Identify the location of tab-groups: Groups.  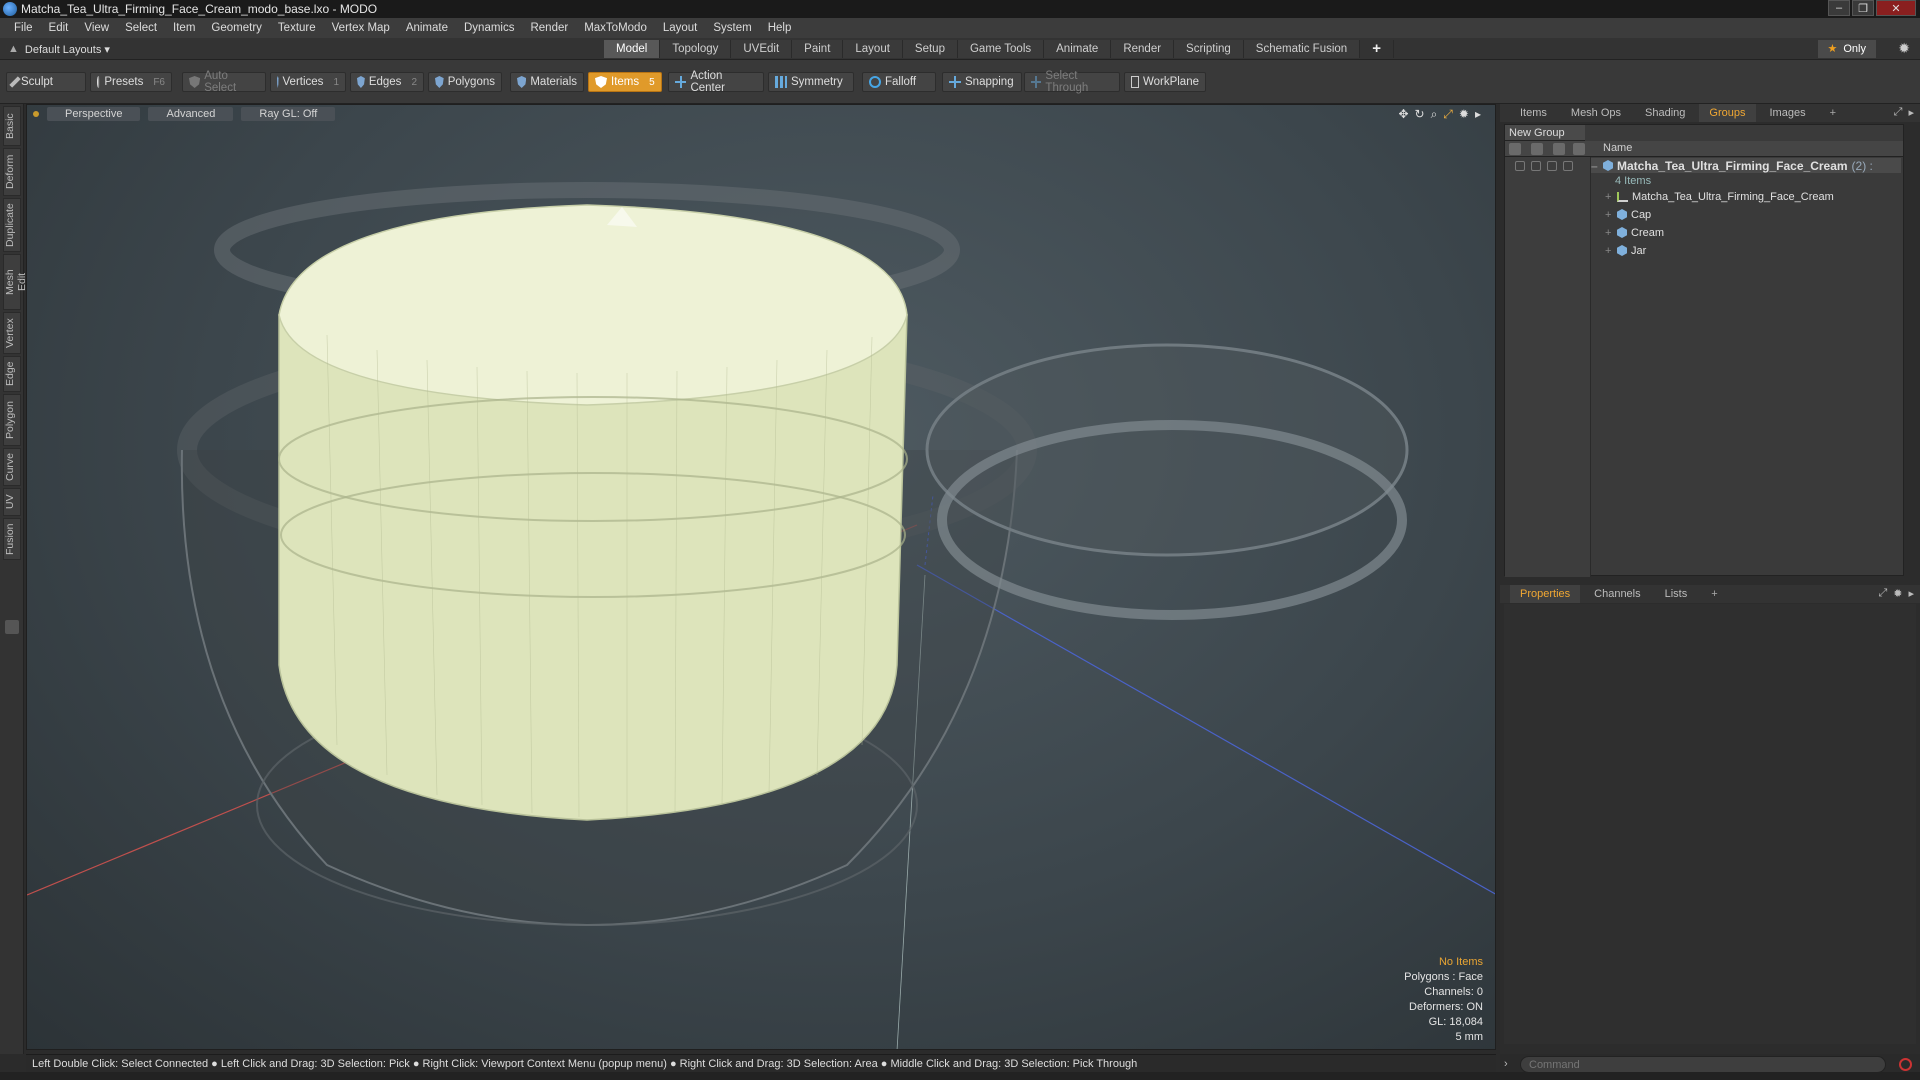
(1727, 113).